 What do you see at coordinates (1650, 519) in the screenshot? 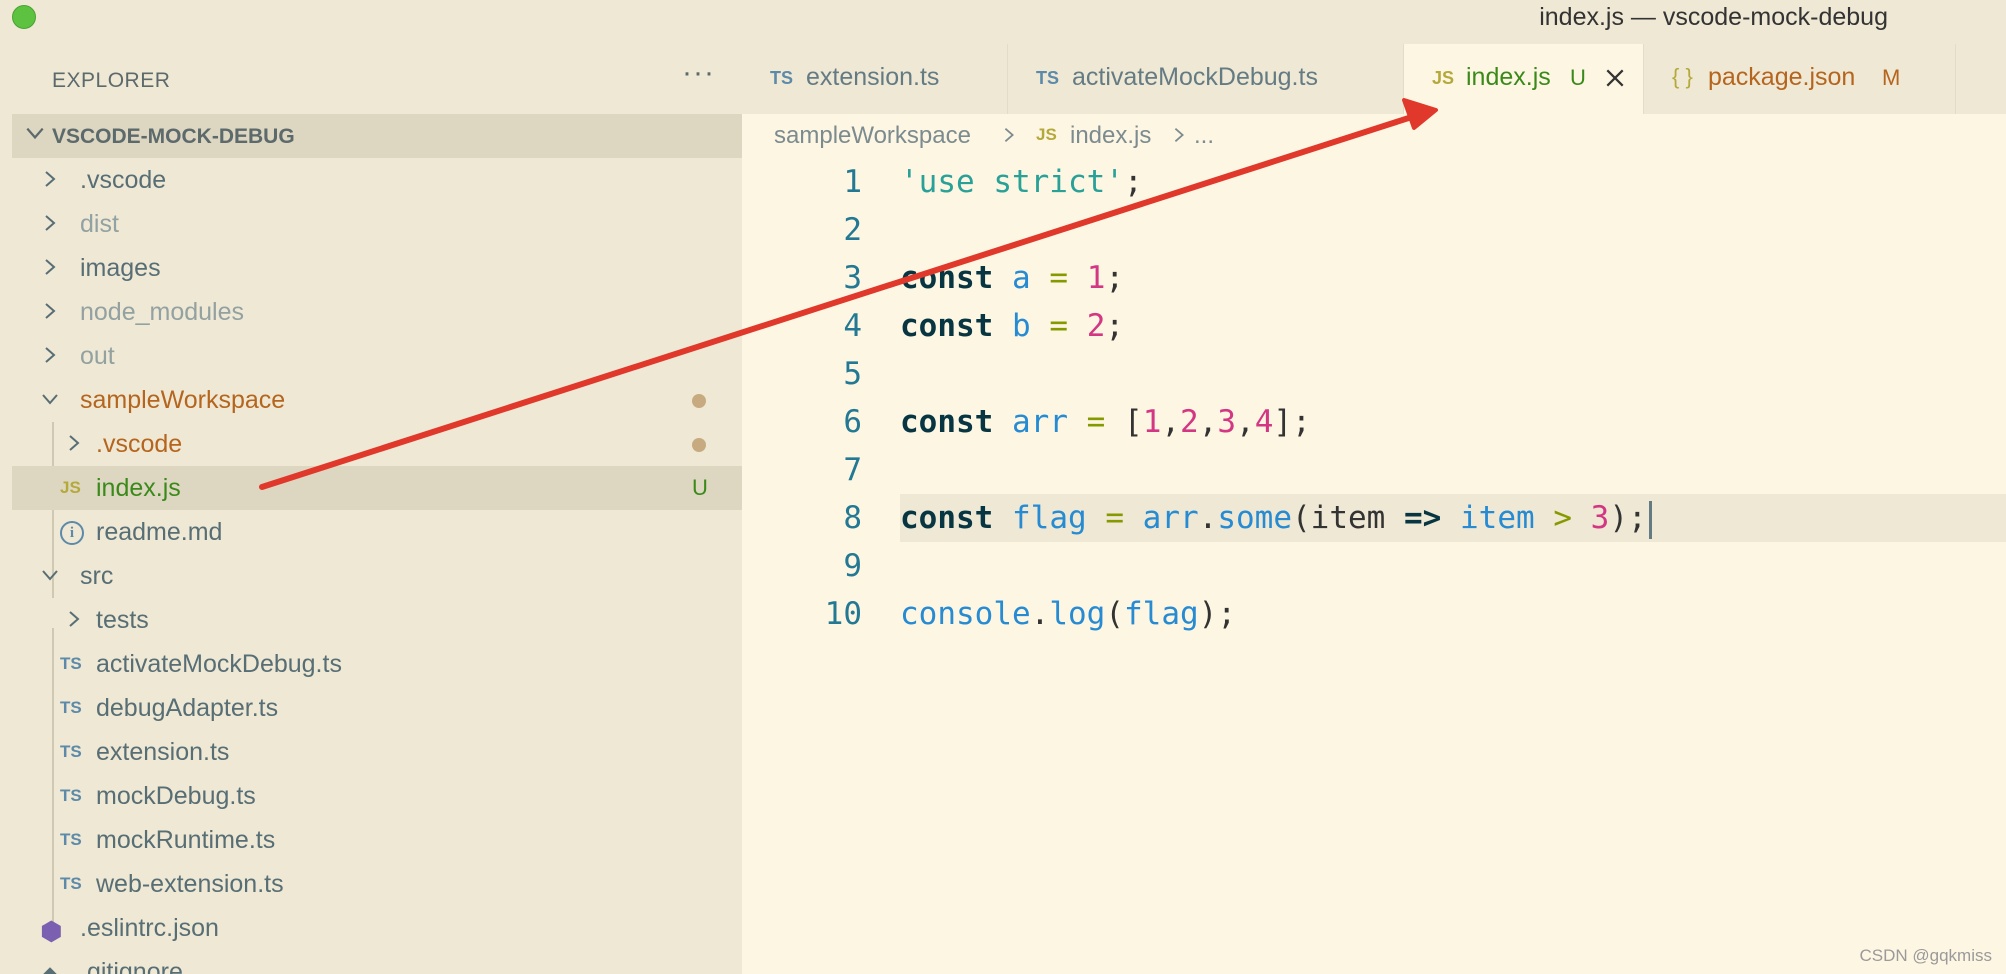
I see `text-cursor` at bounding box center [1650, 519].